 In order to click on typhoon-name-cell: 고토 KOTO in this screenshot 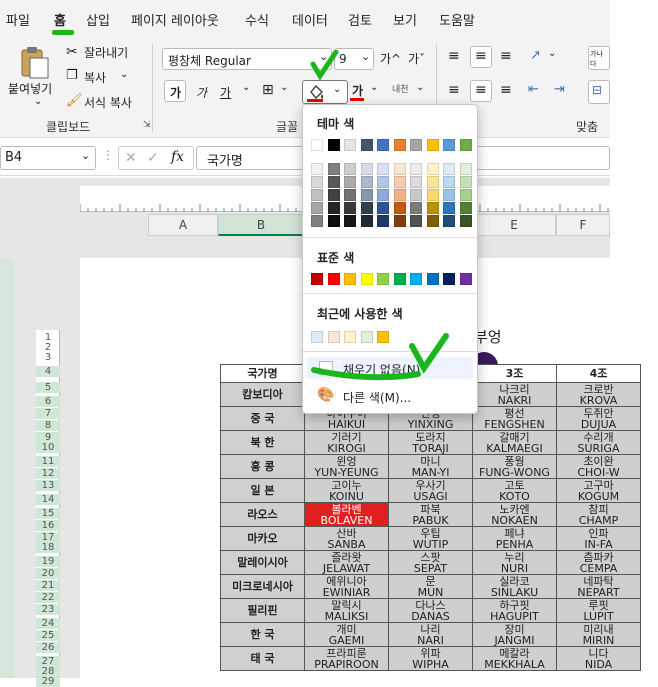, I will do `click(514, 490)`.